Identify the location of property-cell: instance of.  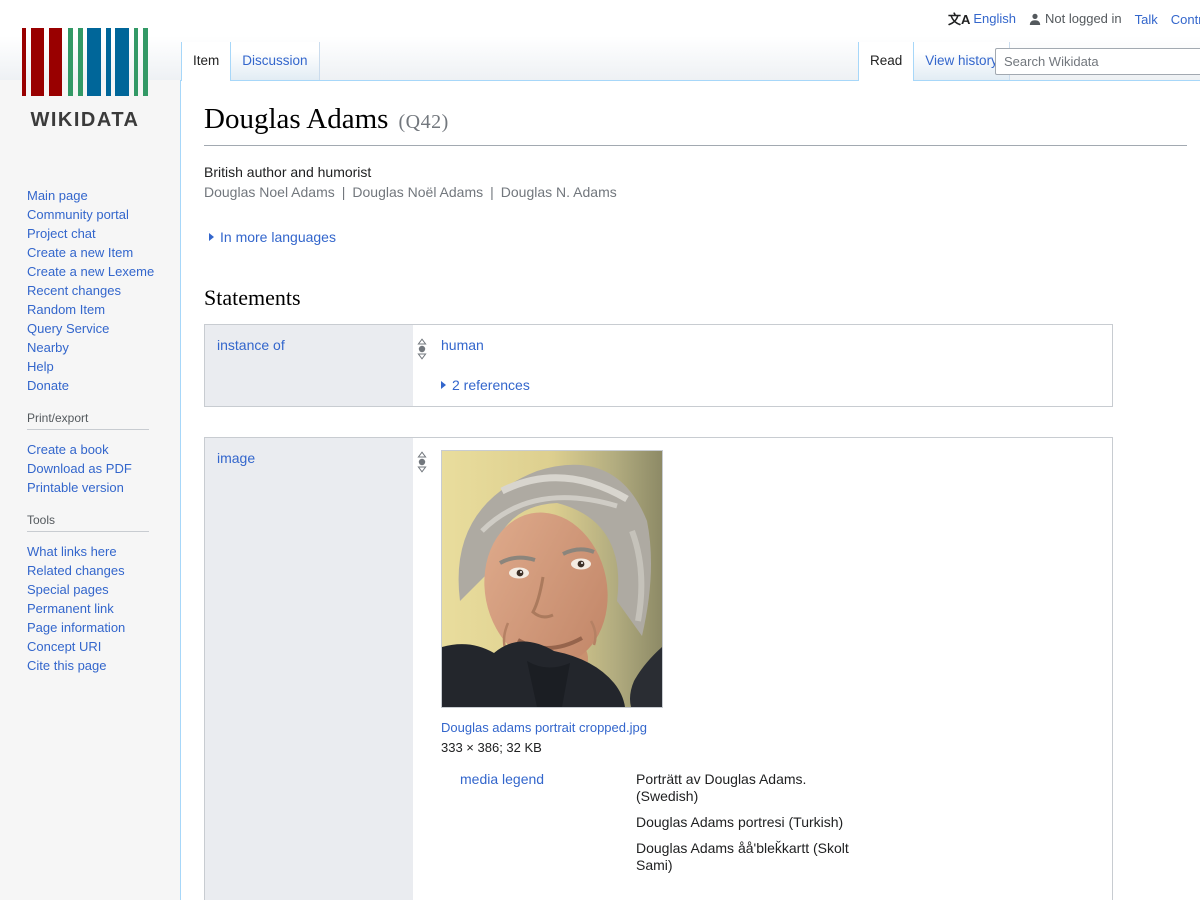
(309, 365).